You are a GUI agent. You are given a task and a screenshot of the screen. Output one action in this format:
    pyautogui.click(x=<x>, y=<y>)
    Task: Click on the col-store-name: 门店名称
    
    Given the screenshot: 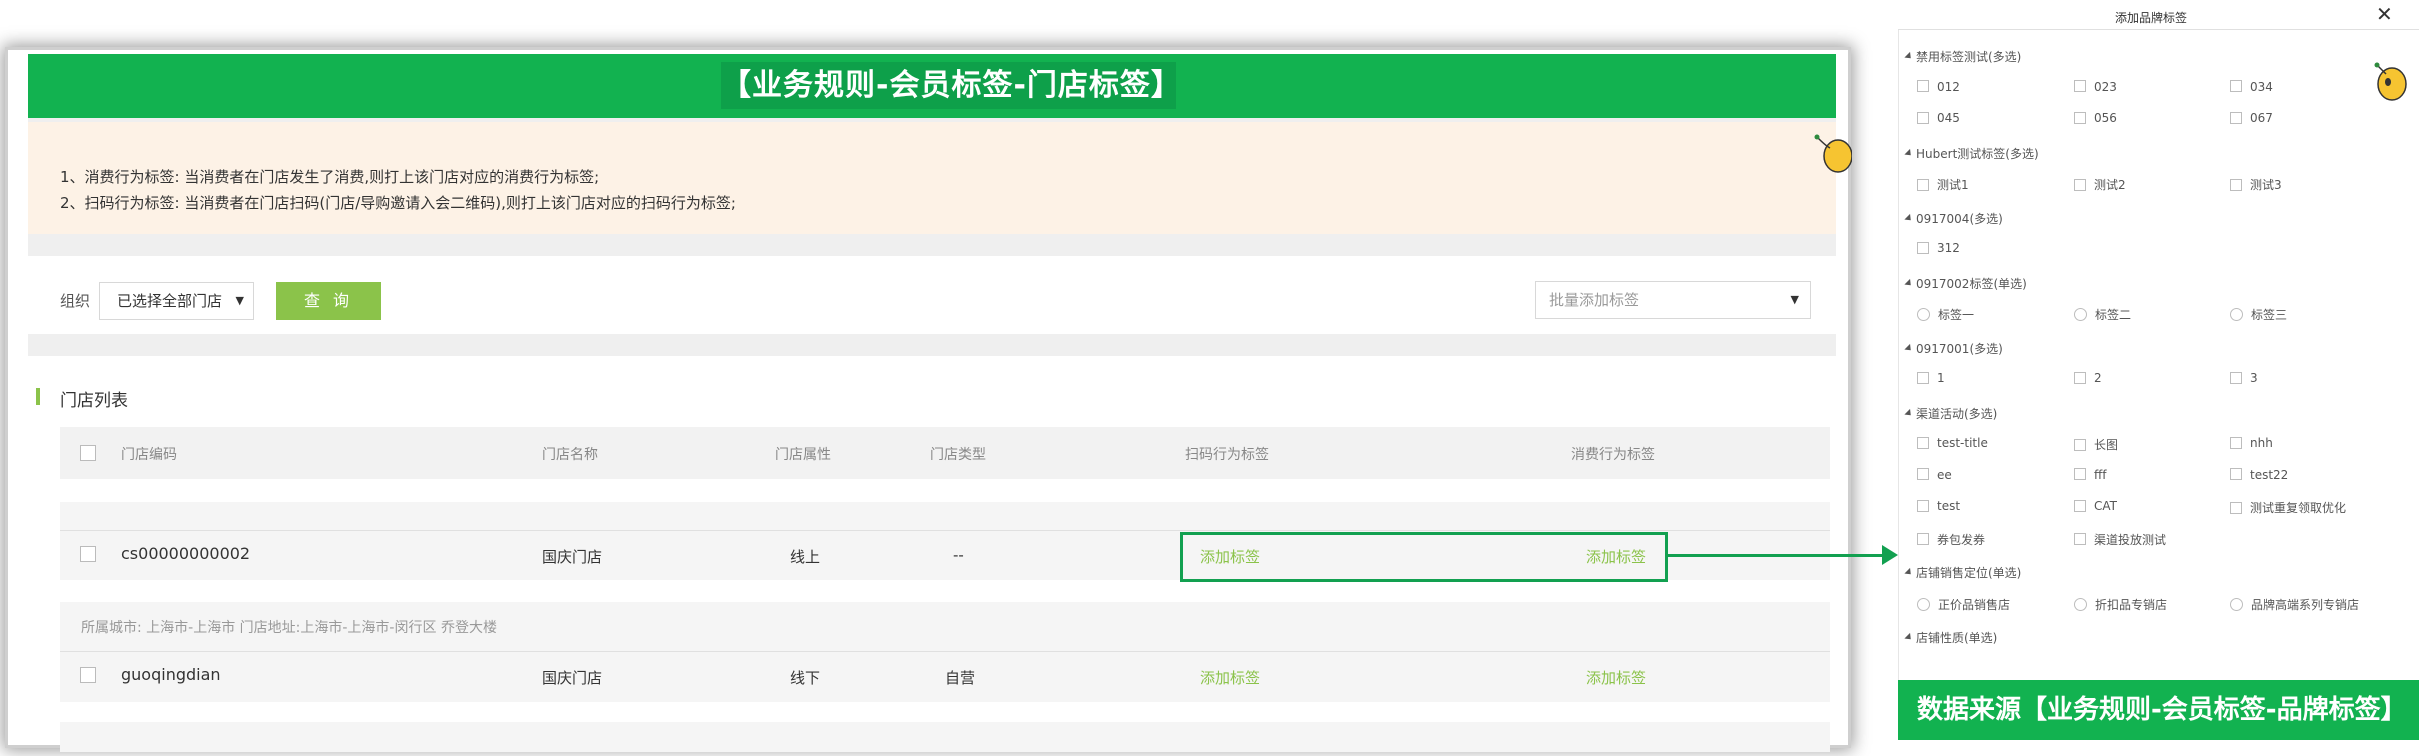 What is the action you would take?
    pyautogui.click(x=570, y=455)
    